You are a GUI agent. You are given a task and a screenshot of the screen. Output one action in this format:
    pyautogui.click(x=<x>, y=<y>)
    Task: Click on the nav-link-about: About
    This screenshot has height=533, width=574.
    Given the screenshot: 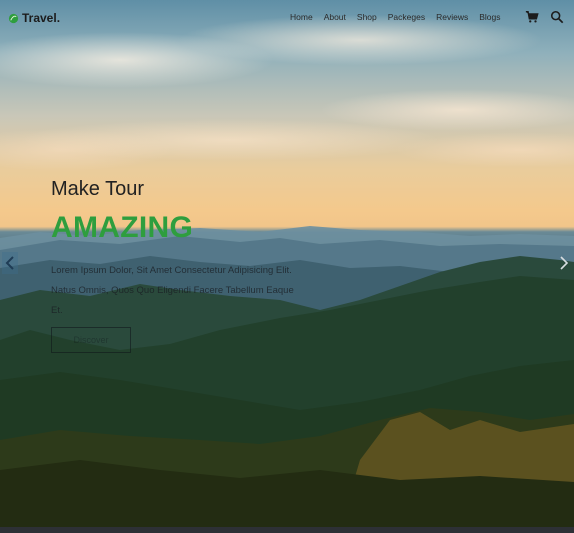 What is the action you would take?
    pyautogui.click(x=335, y=17)
    